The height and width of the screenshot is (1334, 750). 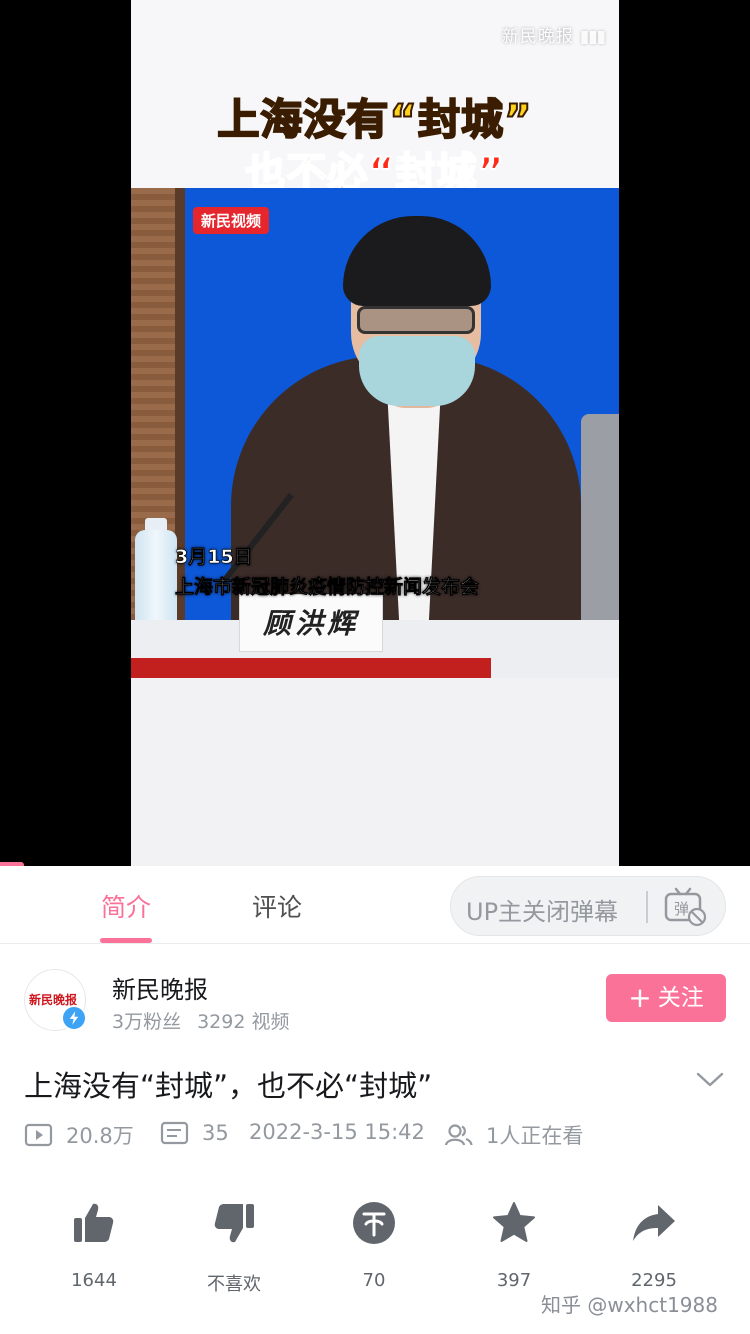 What do you see at coordinates (374, 1223) in the screenshot?
I see `coin-icon` at bounding box center [374, 1223].